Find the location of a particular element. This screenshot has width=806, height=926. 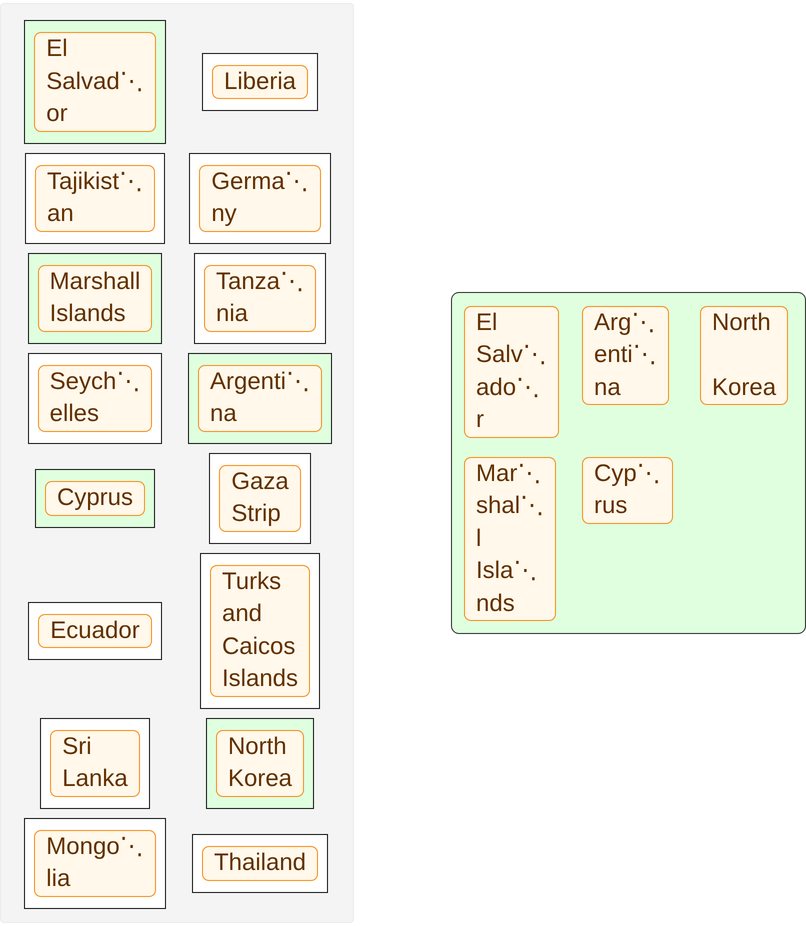

country-chip: Gaza Strip is located at coordinates (260, 498).